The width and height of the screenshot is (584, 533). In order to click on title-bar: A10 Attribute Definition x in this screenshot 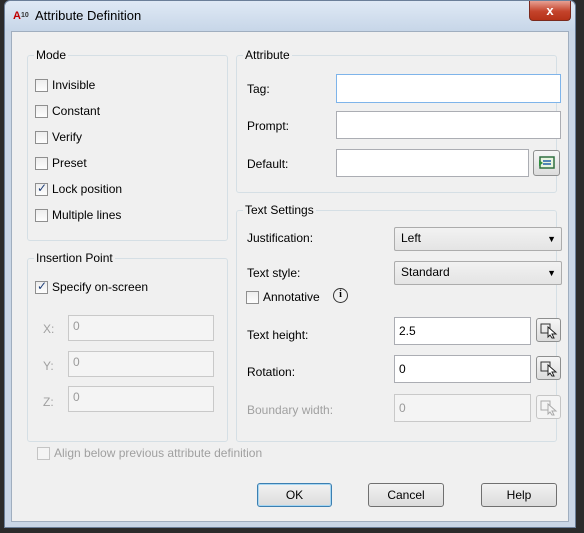, I will do `click(290, 16)`.